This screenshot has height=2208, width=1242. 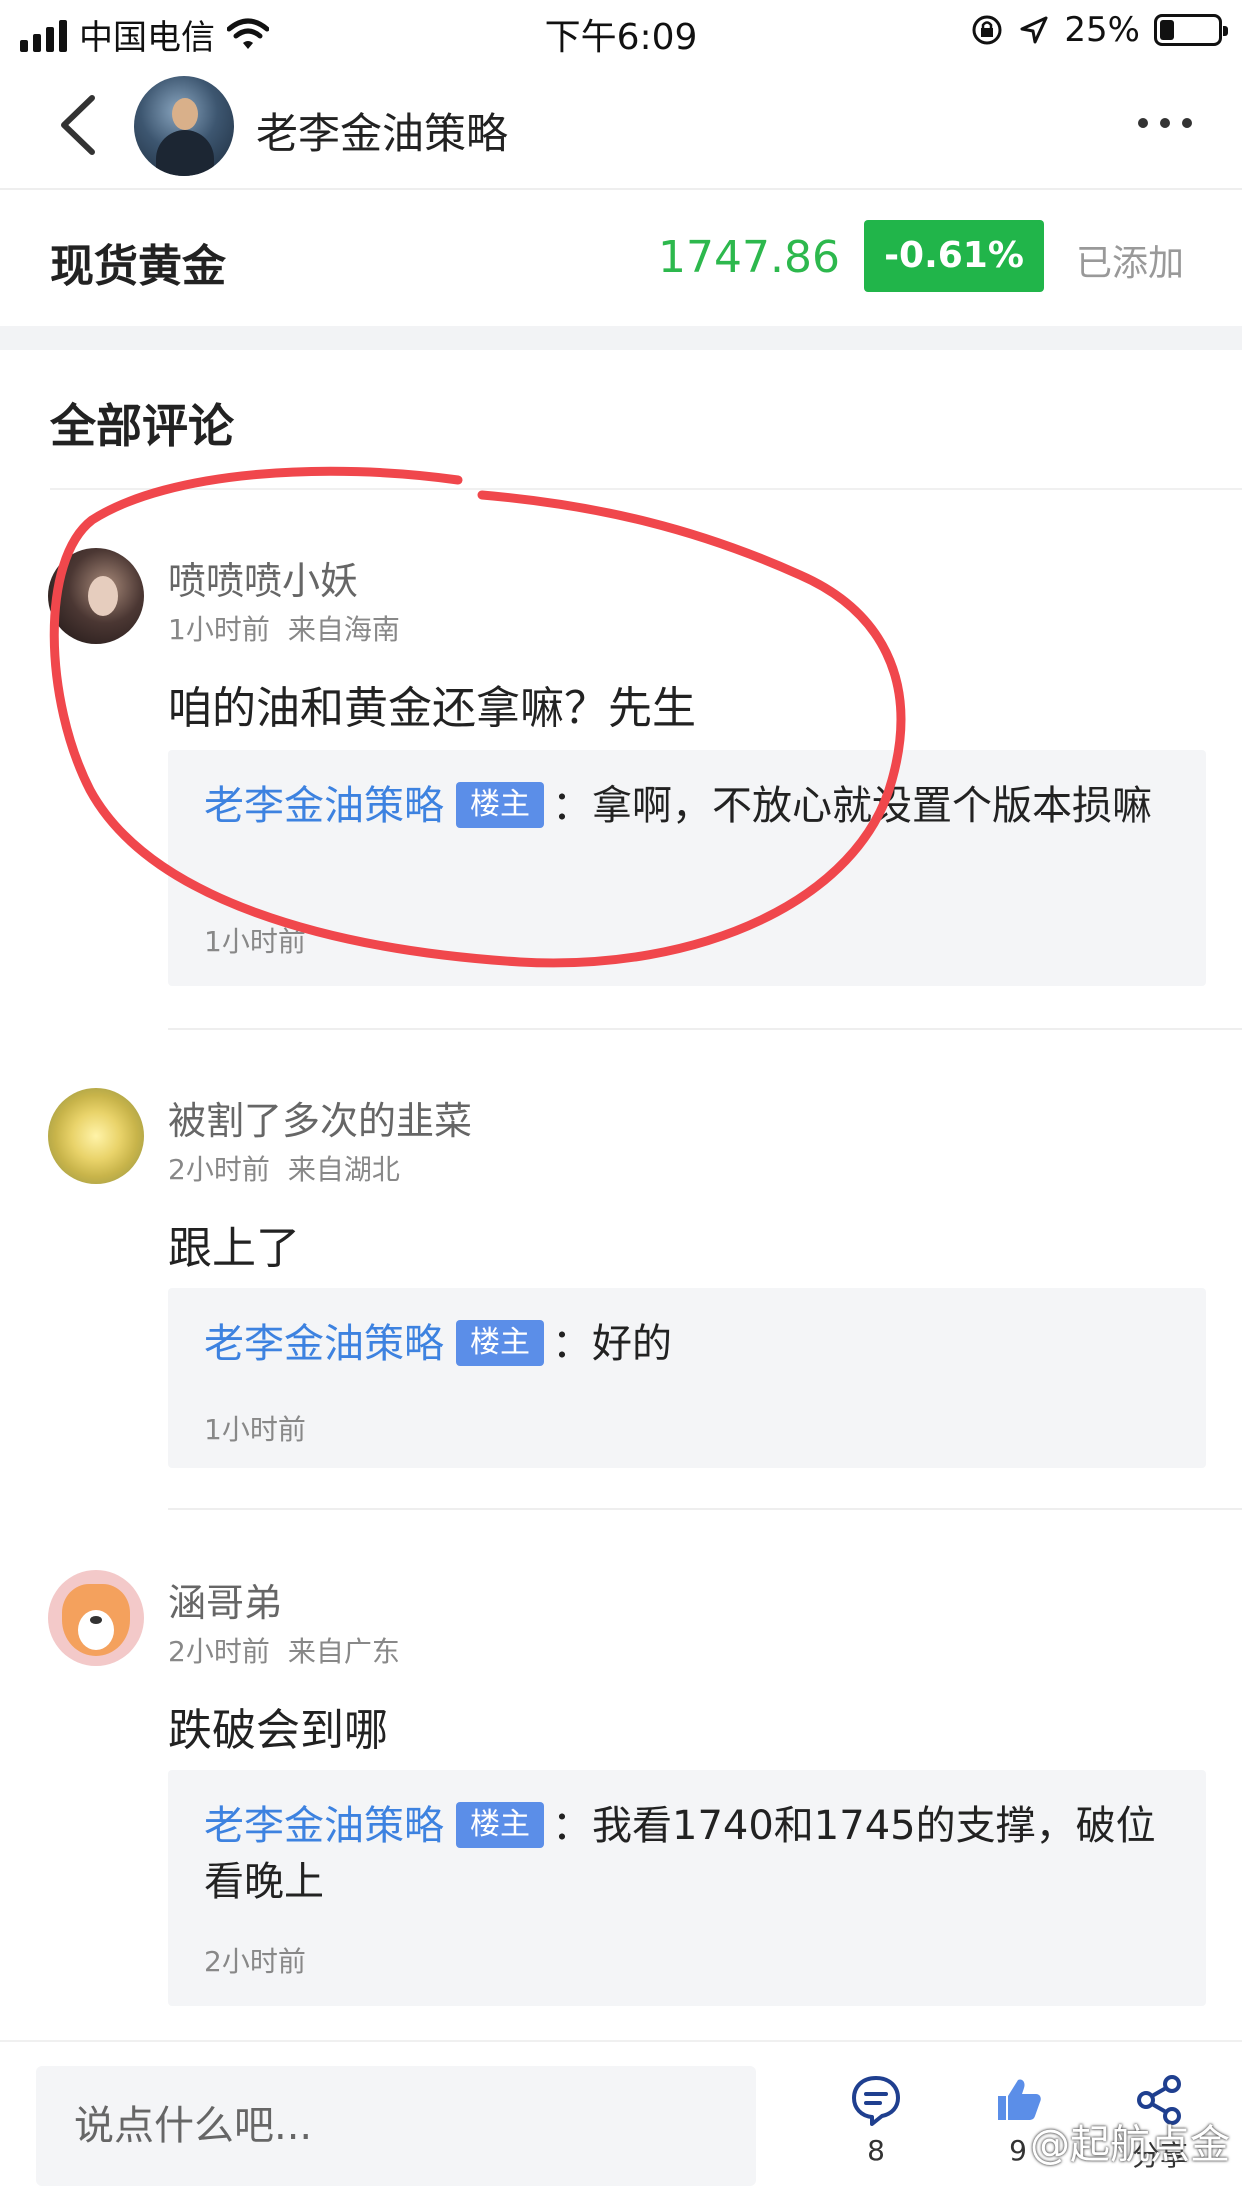 I want to click on comment-text: 咱的油和黄金还拿嘛？先生, so click(x=432, y=704).